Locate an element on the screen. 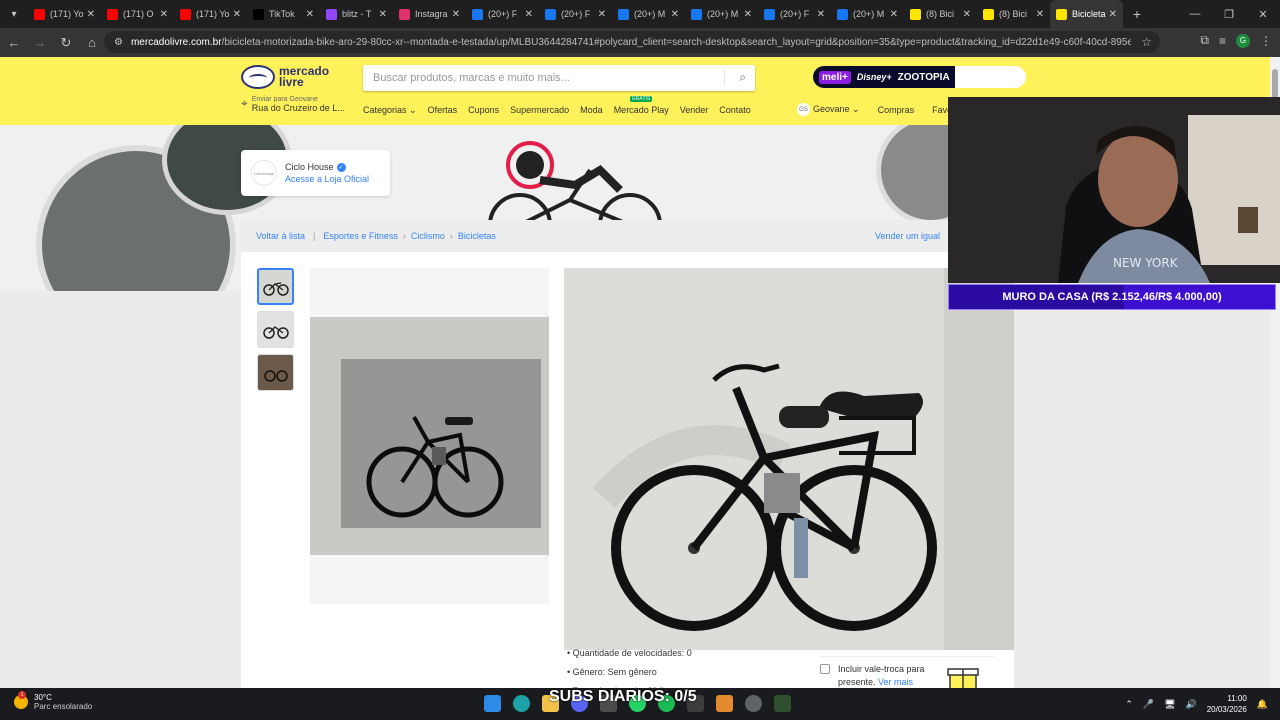 This screenshot has width=1280, height=720. browser-tab: Instagra ✕ is located at coordinates (429, 14).